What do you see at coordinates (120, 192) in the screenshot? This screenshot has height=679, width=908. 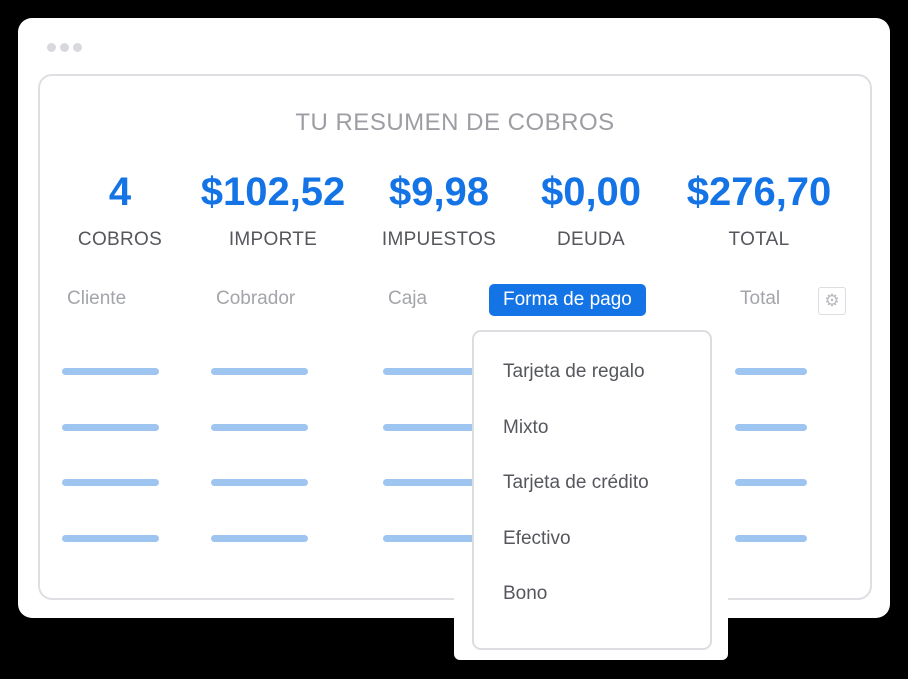 I see `stat-value: 4` at bounding box center [120, 192].